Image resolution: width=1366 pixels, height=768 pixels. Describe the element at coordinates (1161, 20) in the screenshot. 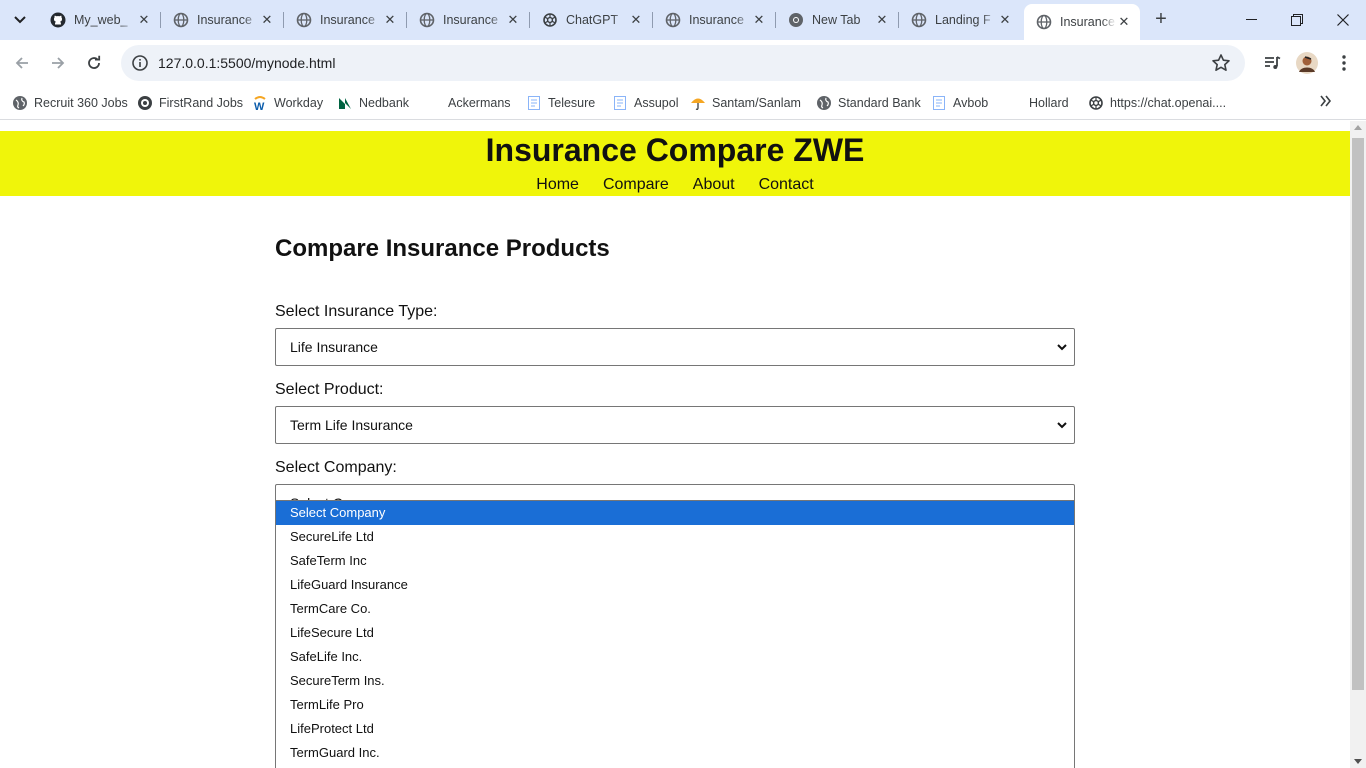

I see `new-tab-button: +` at that location.